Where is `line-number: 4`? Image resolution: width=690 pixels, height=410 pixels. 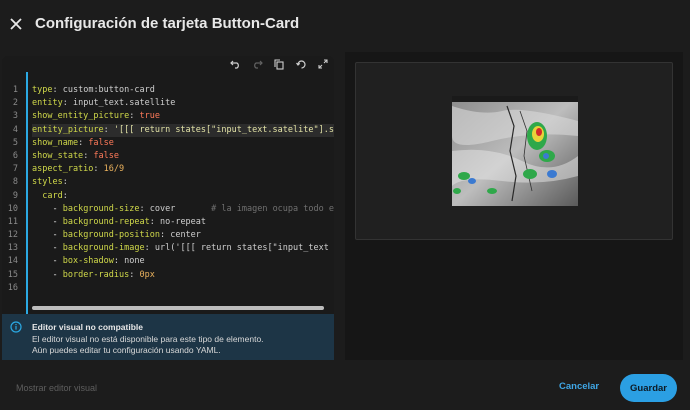 line-number: 4 is located at coordinates (15, 129).